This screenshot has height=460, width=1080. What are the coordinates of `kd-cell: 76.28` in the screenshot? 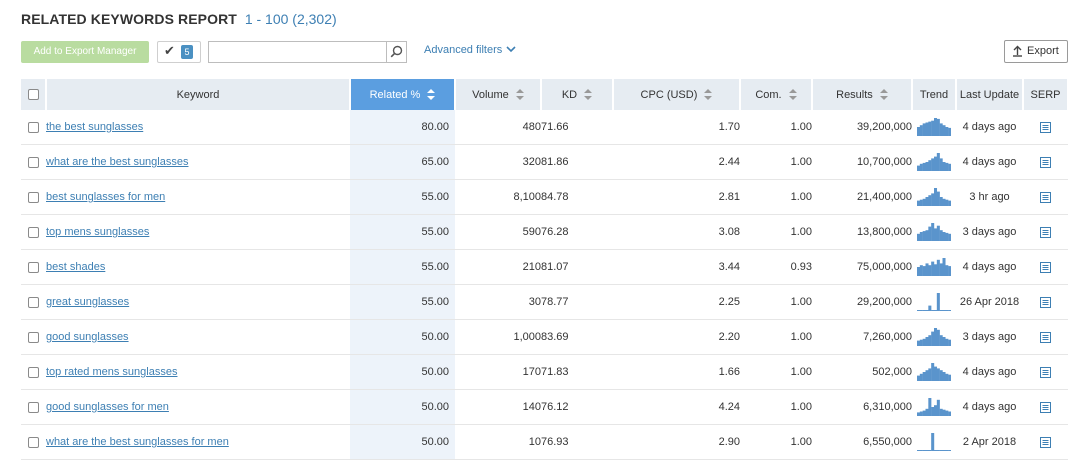 It's located at (577, 232).